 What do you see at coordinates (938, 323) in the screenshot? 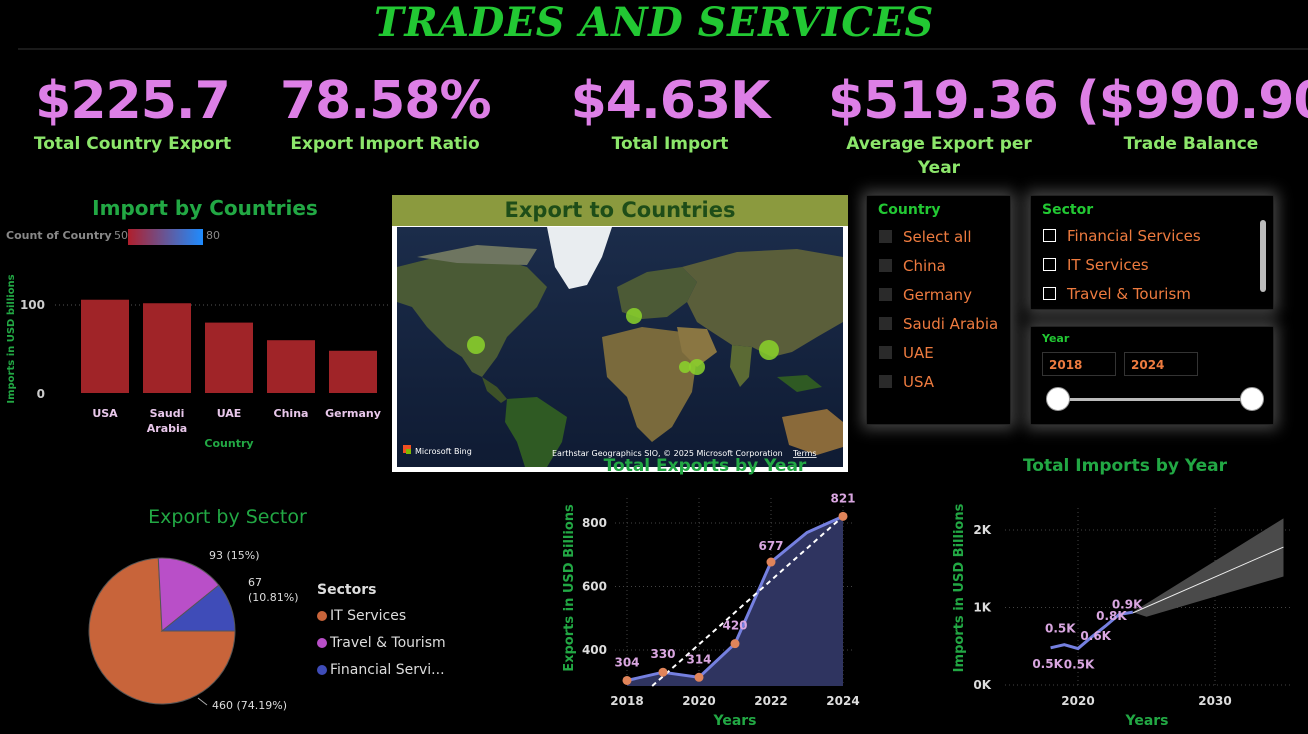
I see `country-option-saudi-arabia: Saudi Arabia` at bounding box center [938, 323].